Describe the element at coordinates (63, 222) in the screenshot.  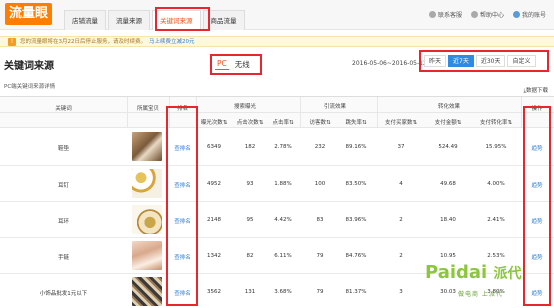
I see `keyword-cell: 耳环` at that location.